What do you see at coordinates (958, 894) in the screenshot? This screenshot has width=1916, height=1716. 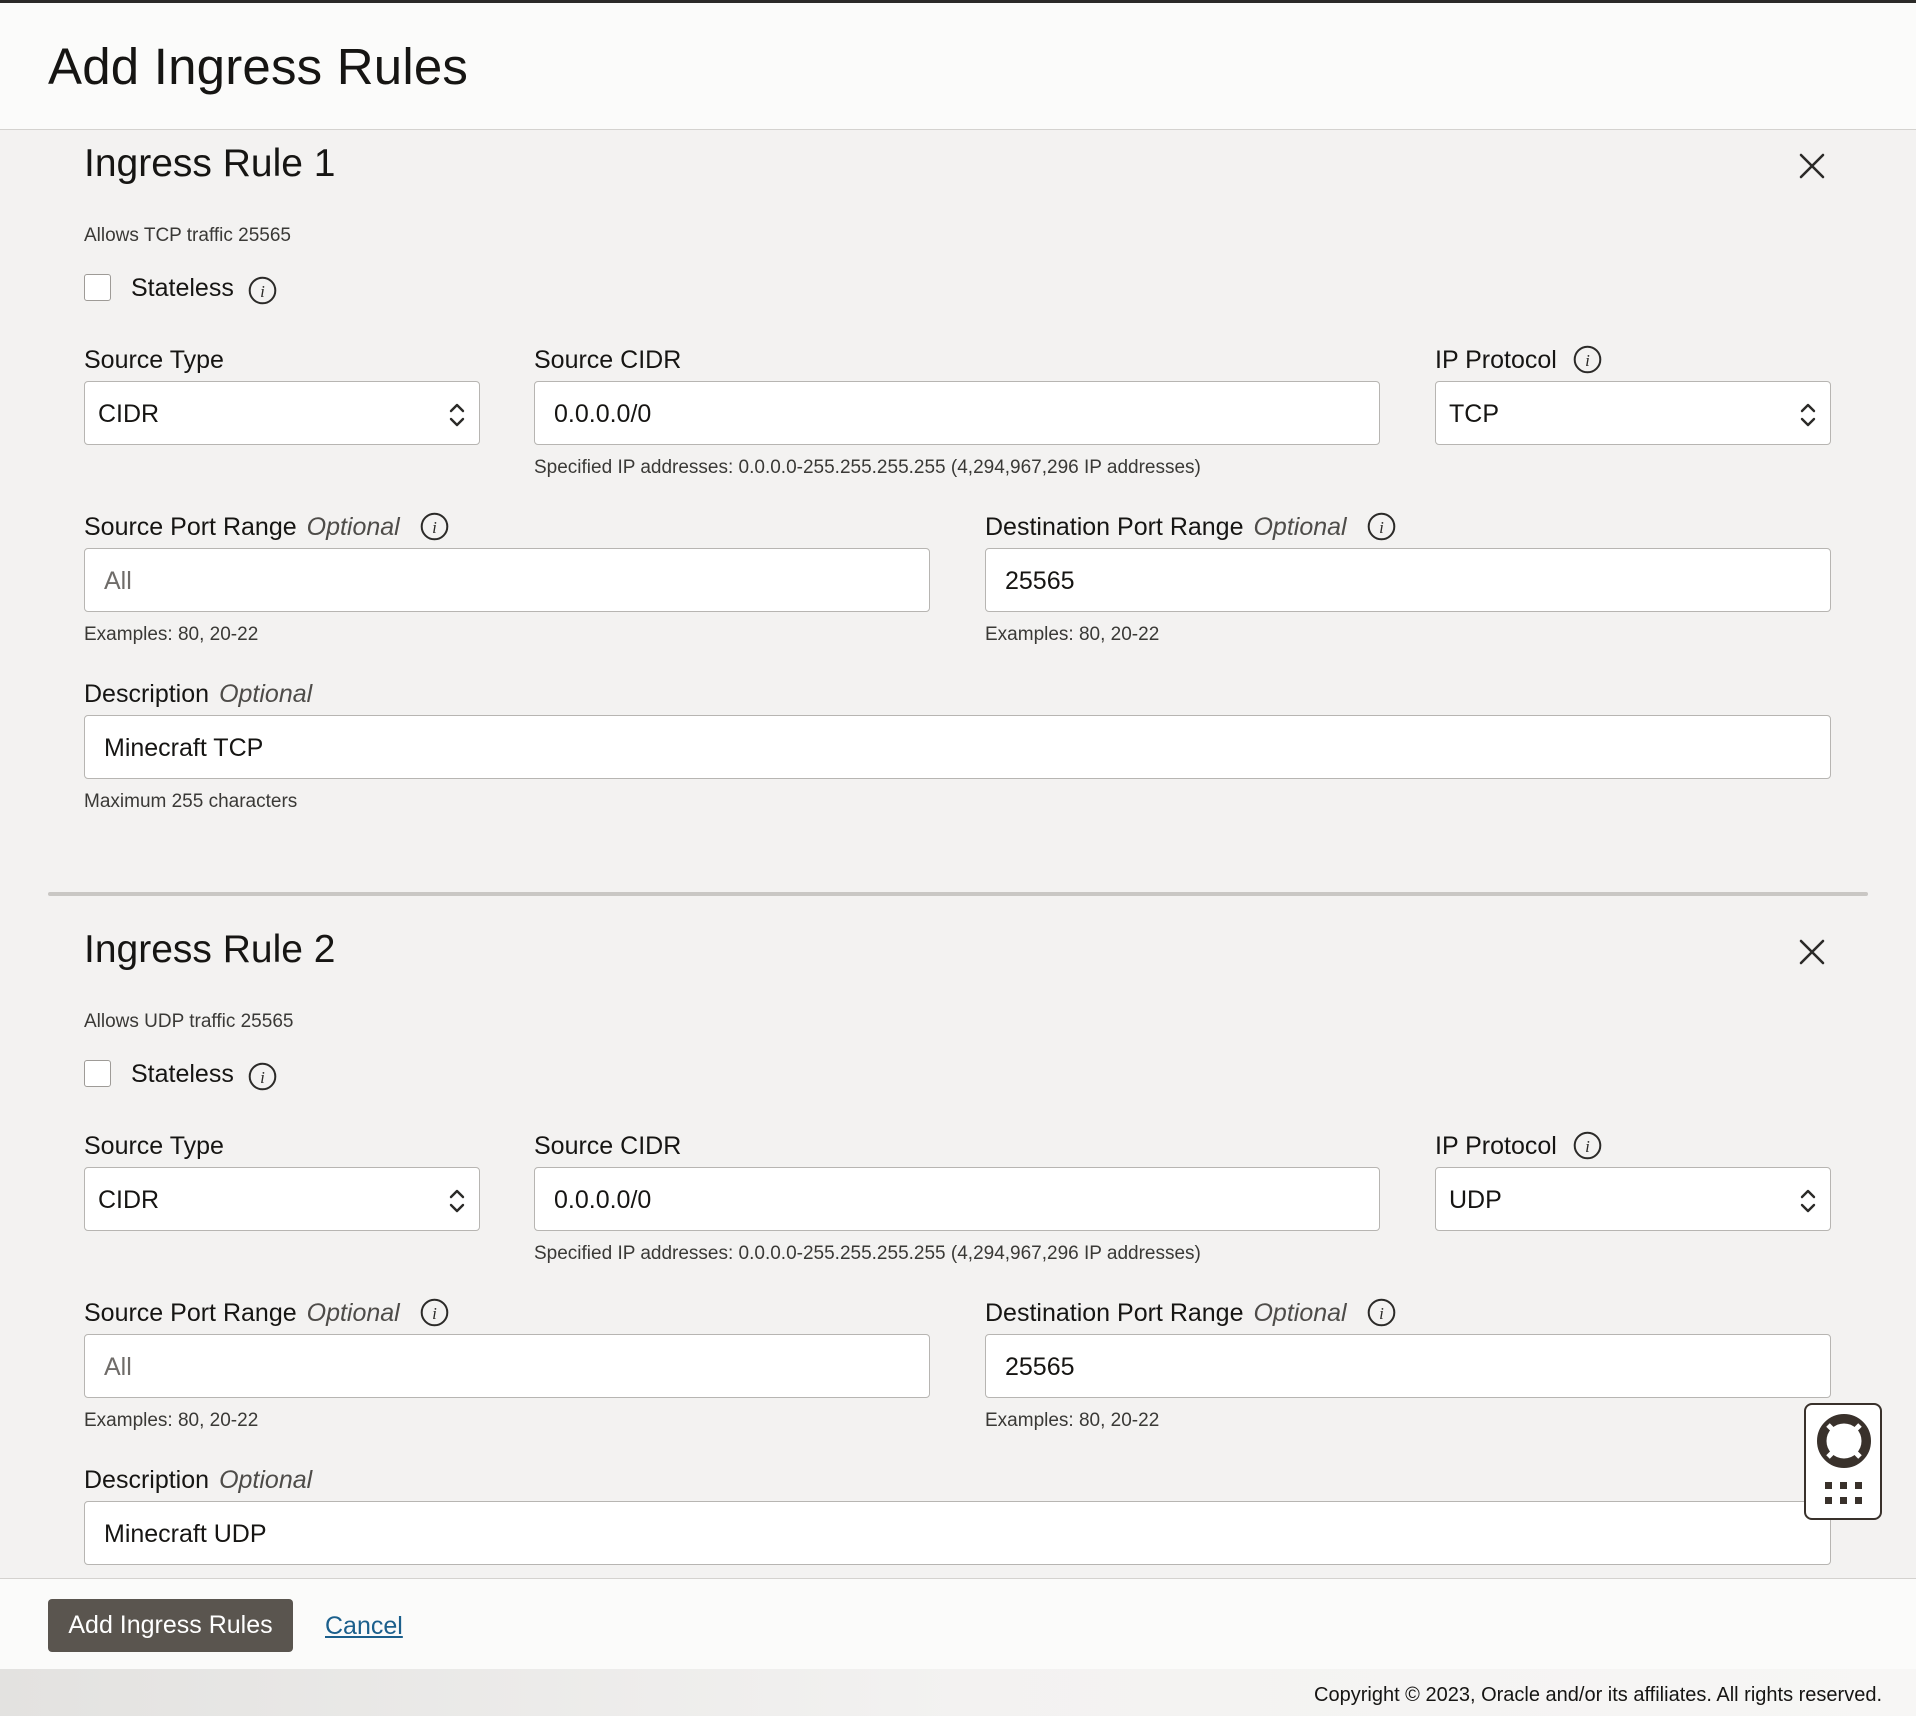 I see `rule-divider` at bounding box center [958, 894].